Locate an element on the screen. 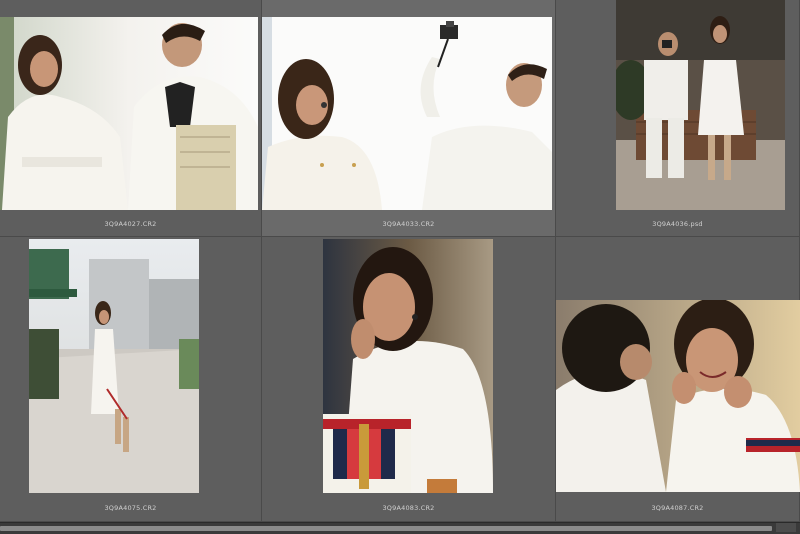 This screenshot has width=800, height=534. filename-label: 3Q9A4083.CR2 is located at coordinates (408, 508).